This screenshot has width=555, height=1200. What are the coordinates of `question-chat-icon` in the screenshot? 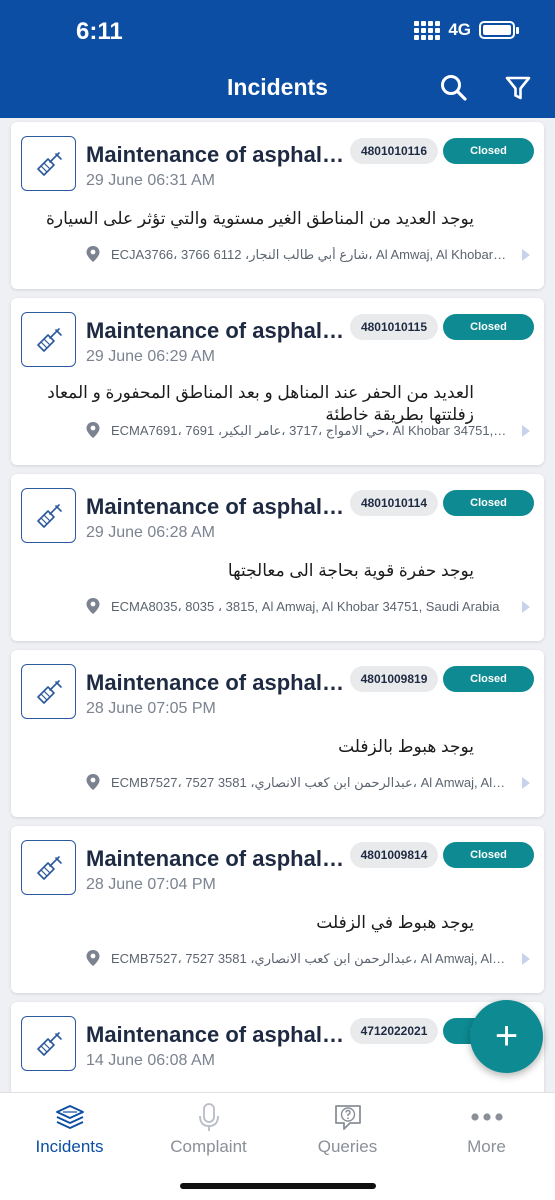 It's located at (348, 1117).